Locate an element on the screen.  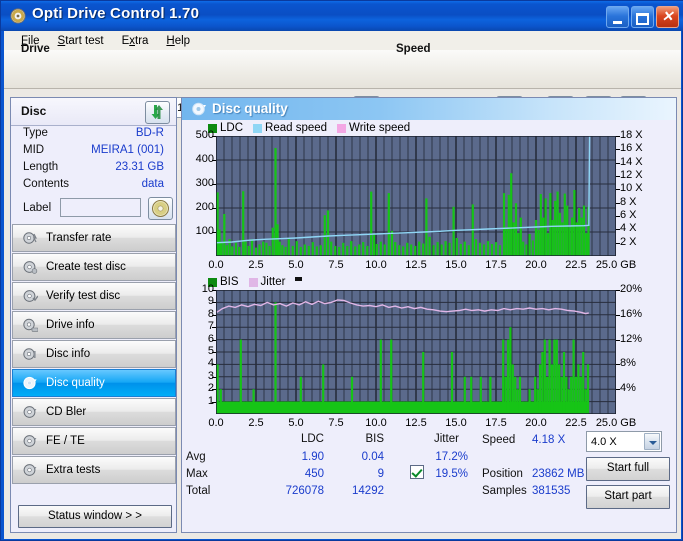
quality-speed-chevron-down-icon is located at coordinates (652, 441).